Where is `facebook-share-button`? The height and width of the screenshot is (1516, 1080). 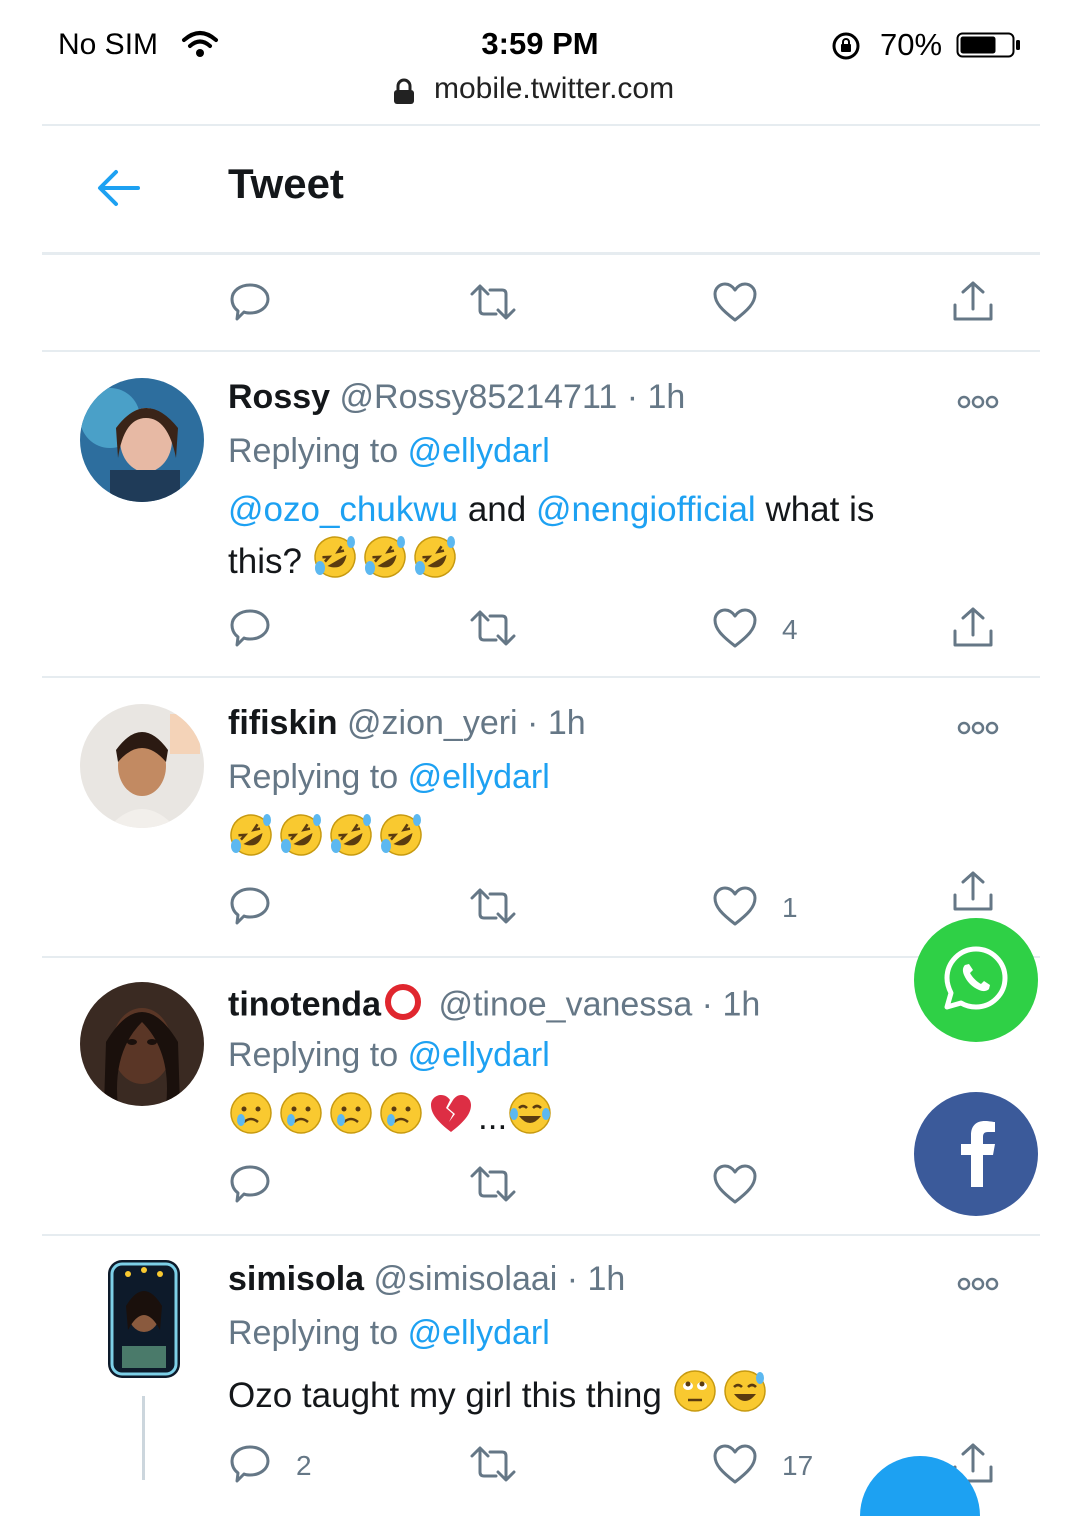 facebook-share-button is located at coordinates (976, 1154).